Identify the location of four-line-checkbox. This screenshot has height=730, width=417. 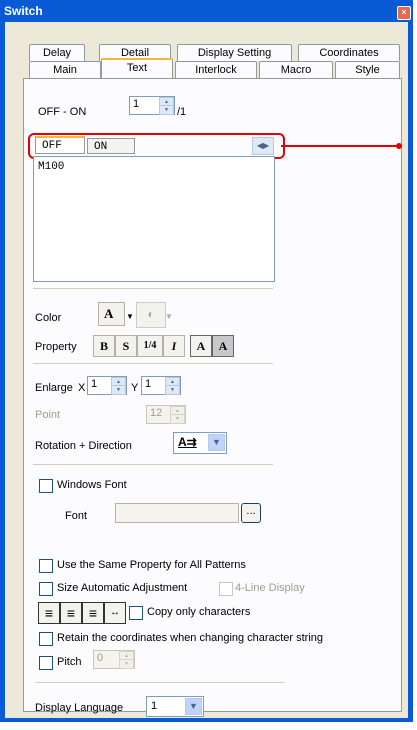
(226, 589).